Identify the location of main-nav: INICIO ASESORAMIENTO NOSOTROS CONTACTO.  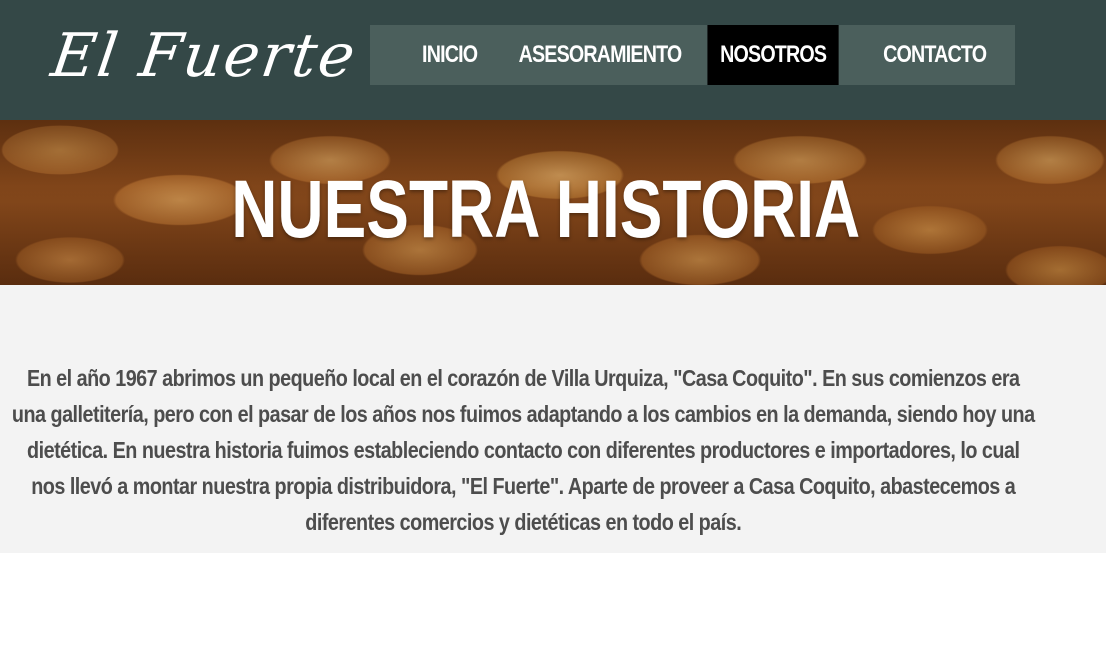
(692, 55).